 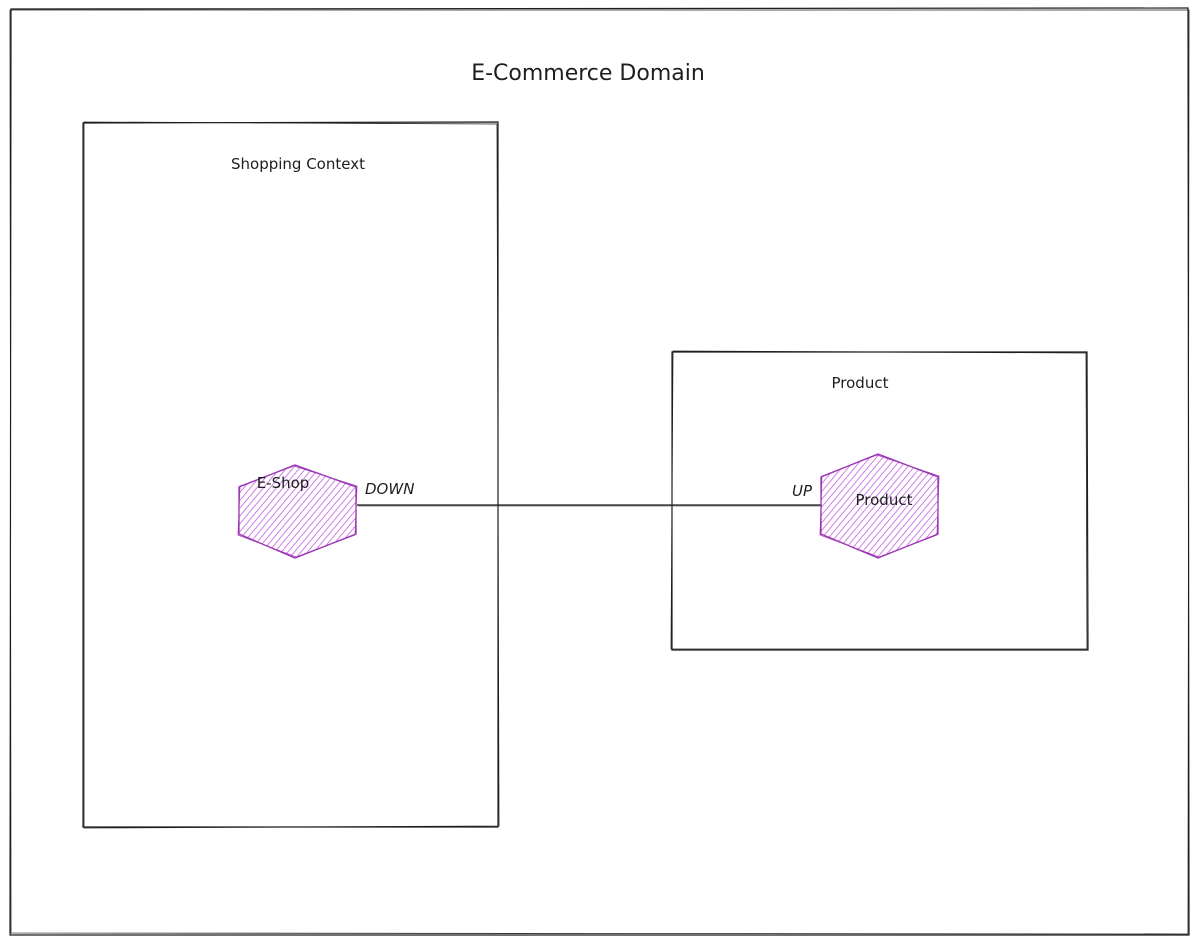 I want to click on eshop-node-label: E-Shop, so click(x=283, y=483).